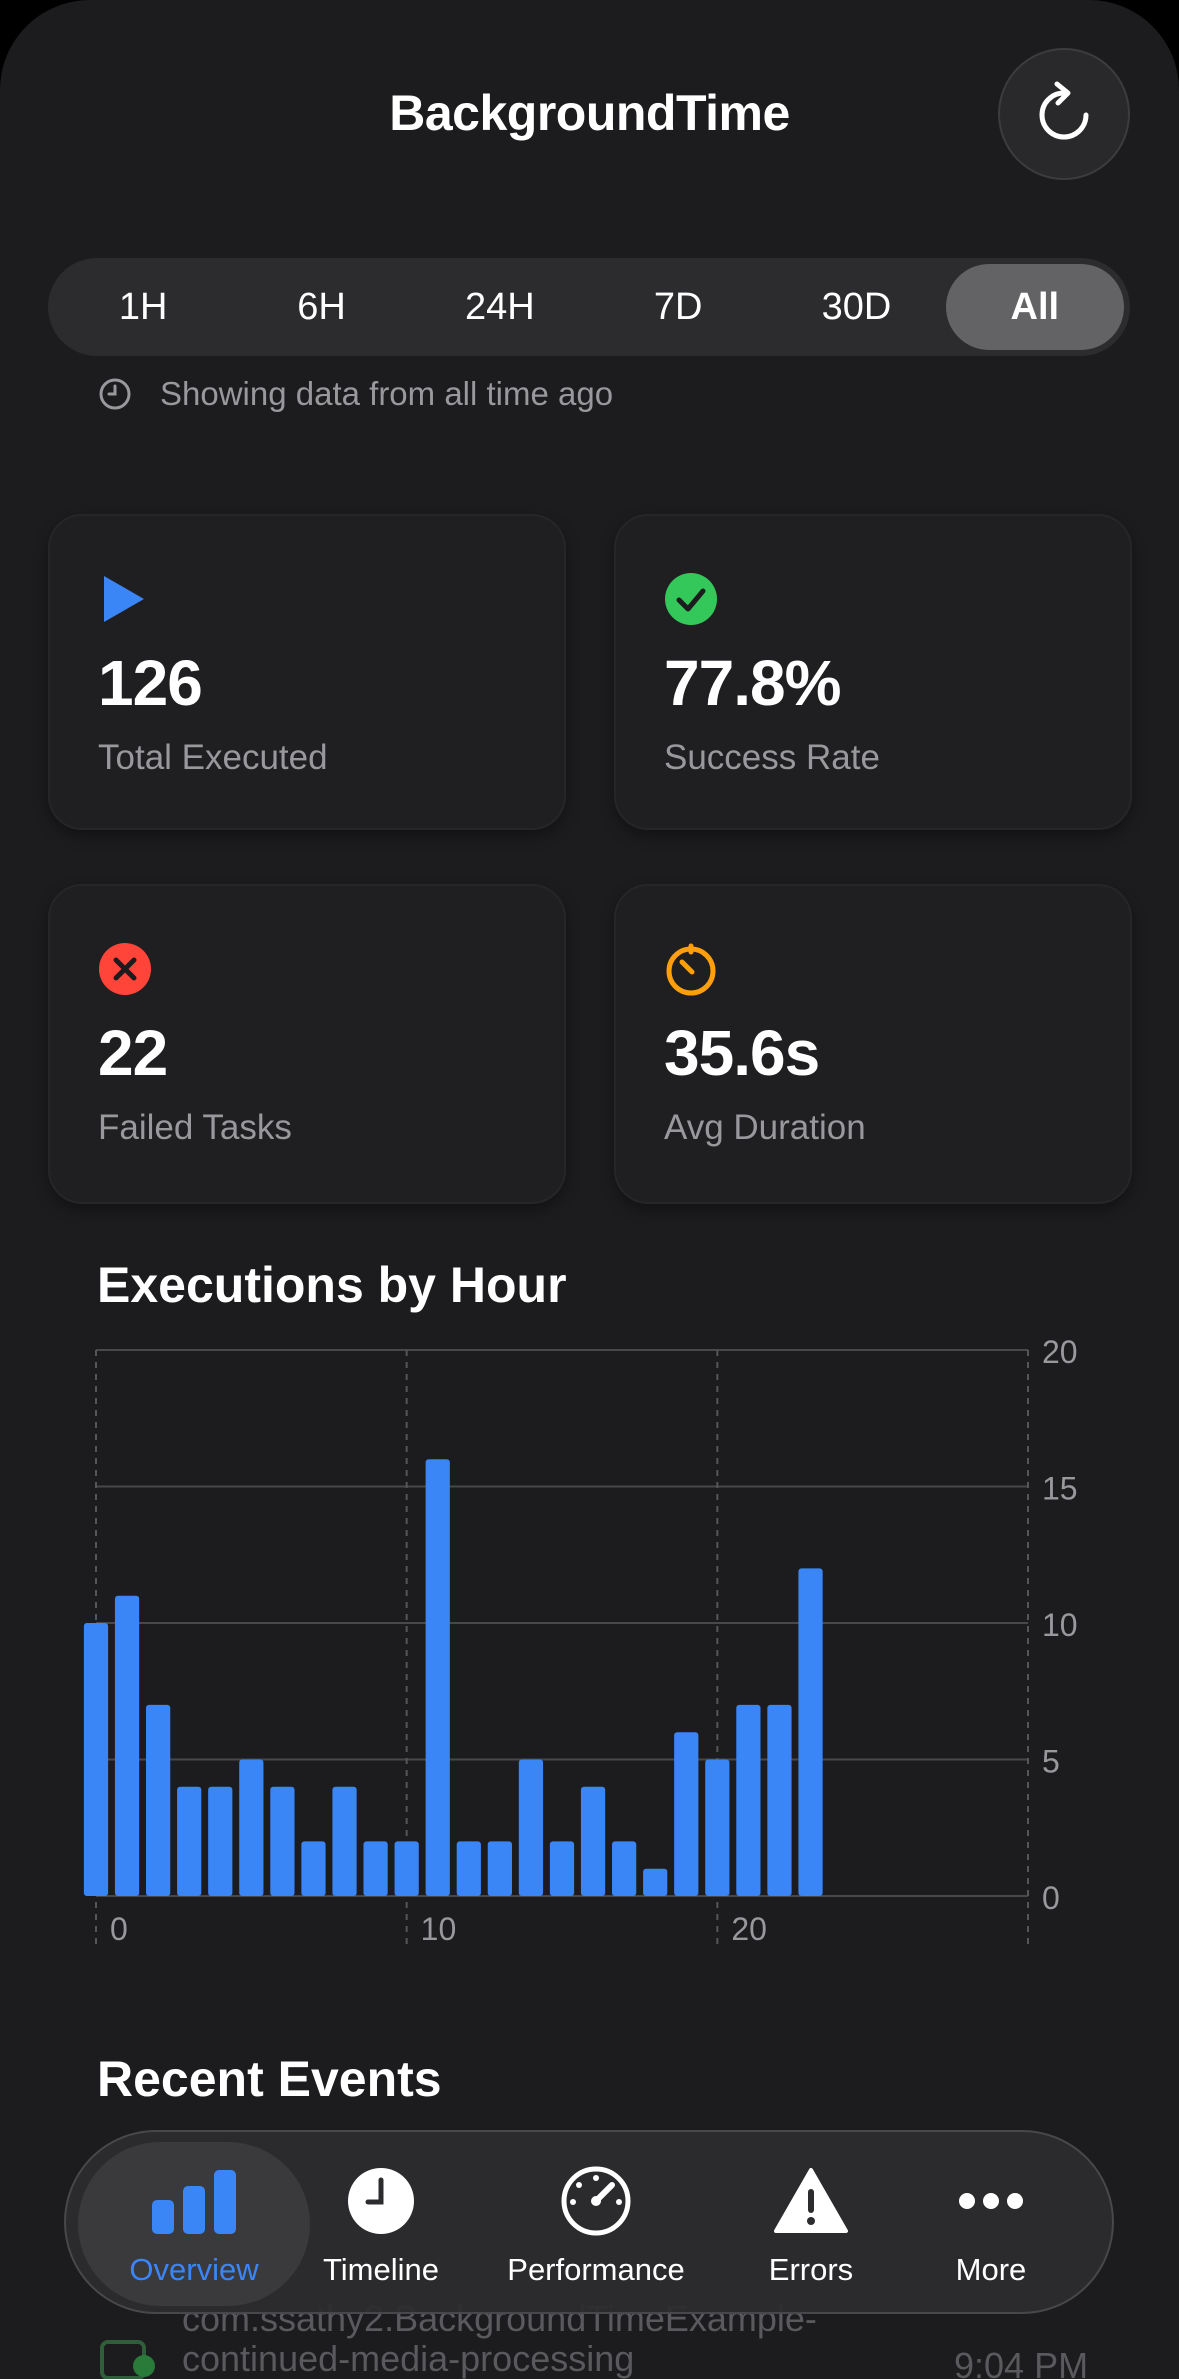 The image size is (1179, 2379). I want to click on range-option-24h: 24H, so click(500, 307).